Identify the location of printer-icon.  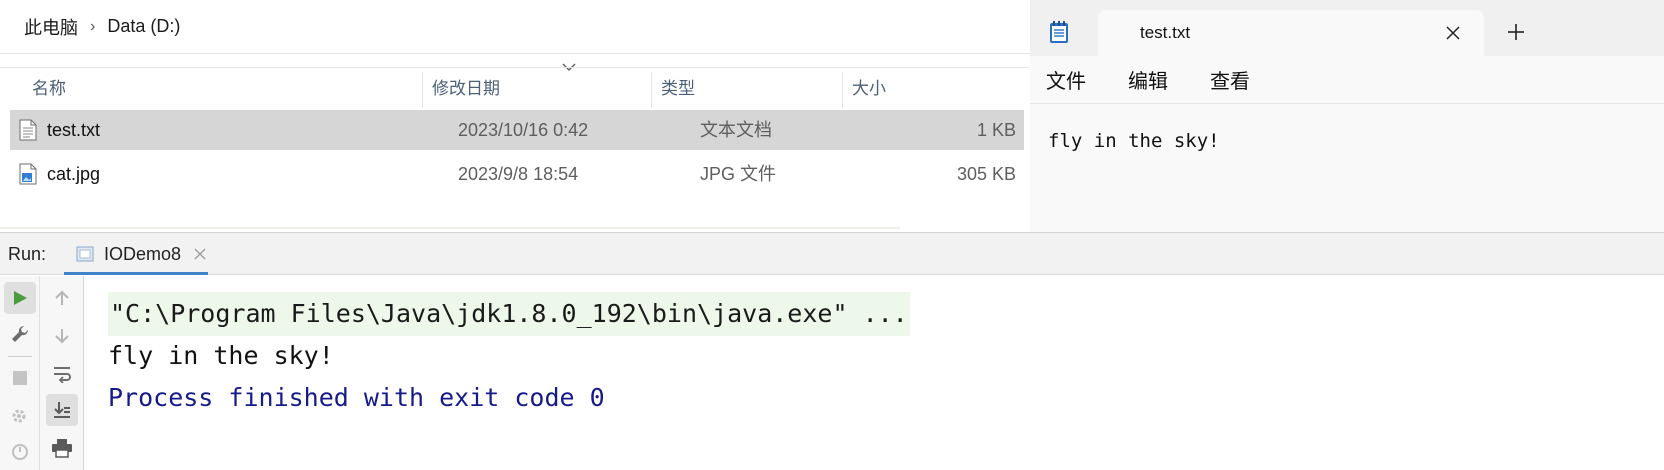
(62, 448).